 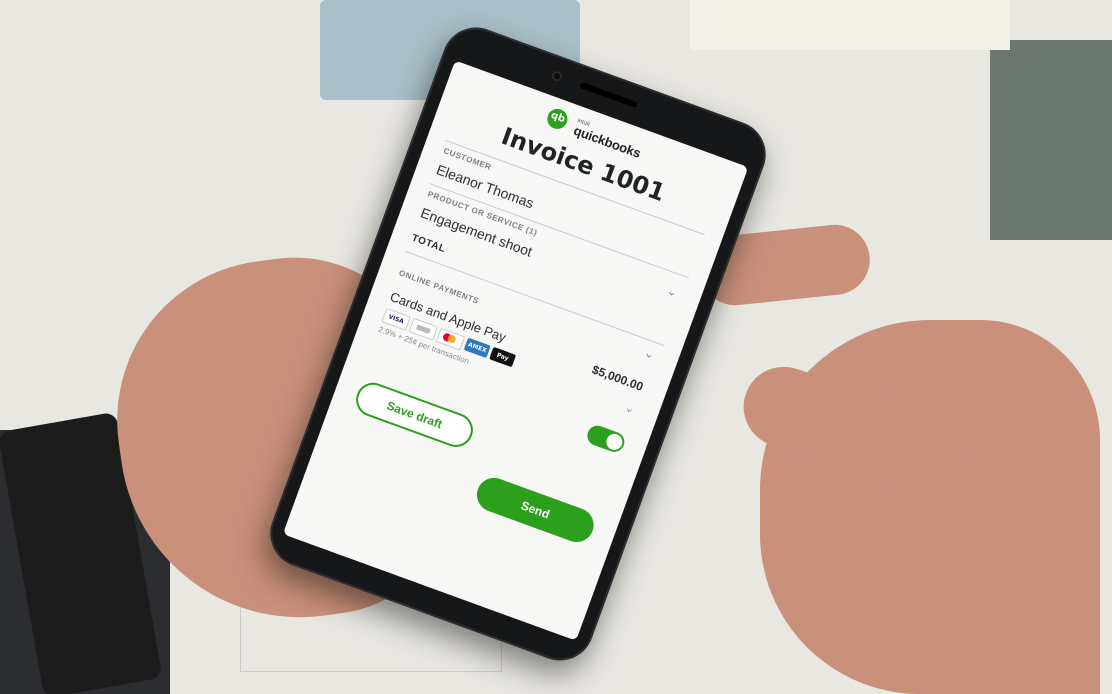 I want to click on total-label: TOTAL, so click(x=429, y=244).